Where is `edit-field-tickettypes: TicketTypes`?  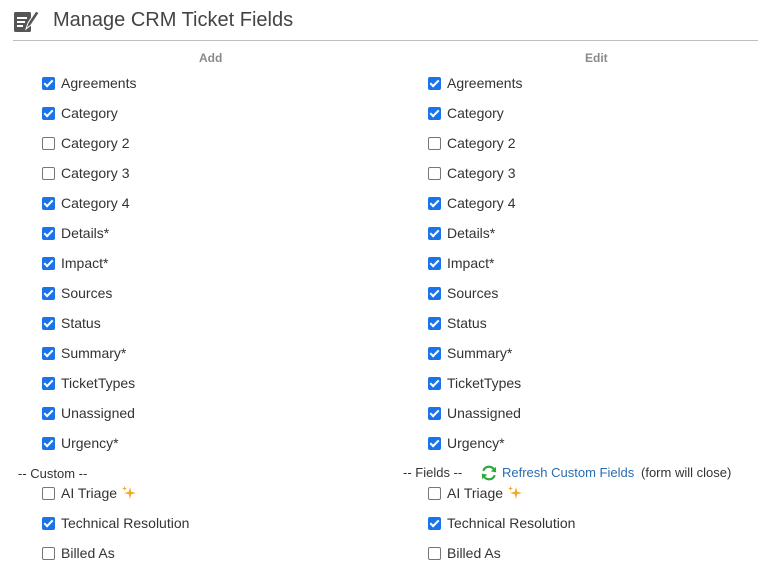
edit-field-tickettypes: TicketTypes is located at coordinates (474, 383).